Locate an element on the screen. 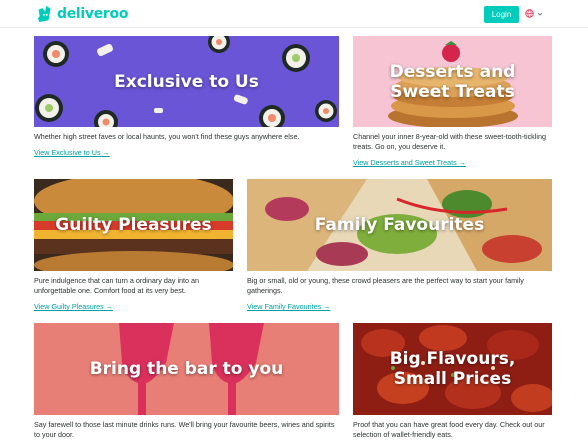 The height and width of the screenshot is (441, 588). chevron-down-icon is located at coordinates (540, 14).